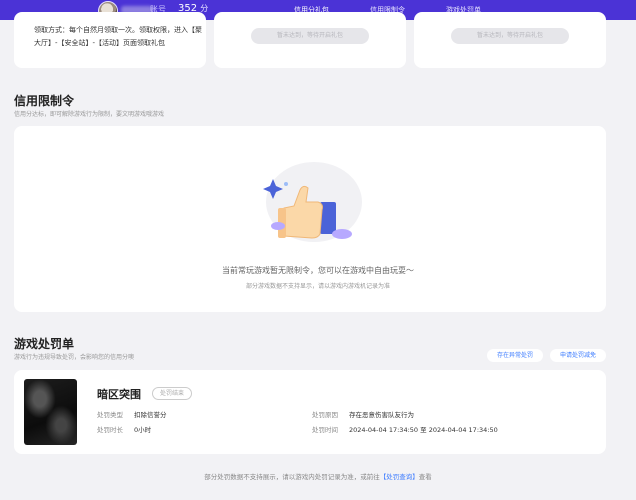  Describe the element at coordinates (204, 8) in the screenshot. I see `credit-score-unit: 分` at that location.